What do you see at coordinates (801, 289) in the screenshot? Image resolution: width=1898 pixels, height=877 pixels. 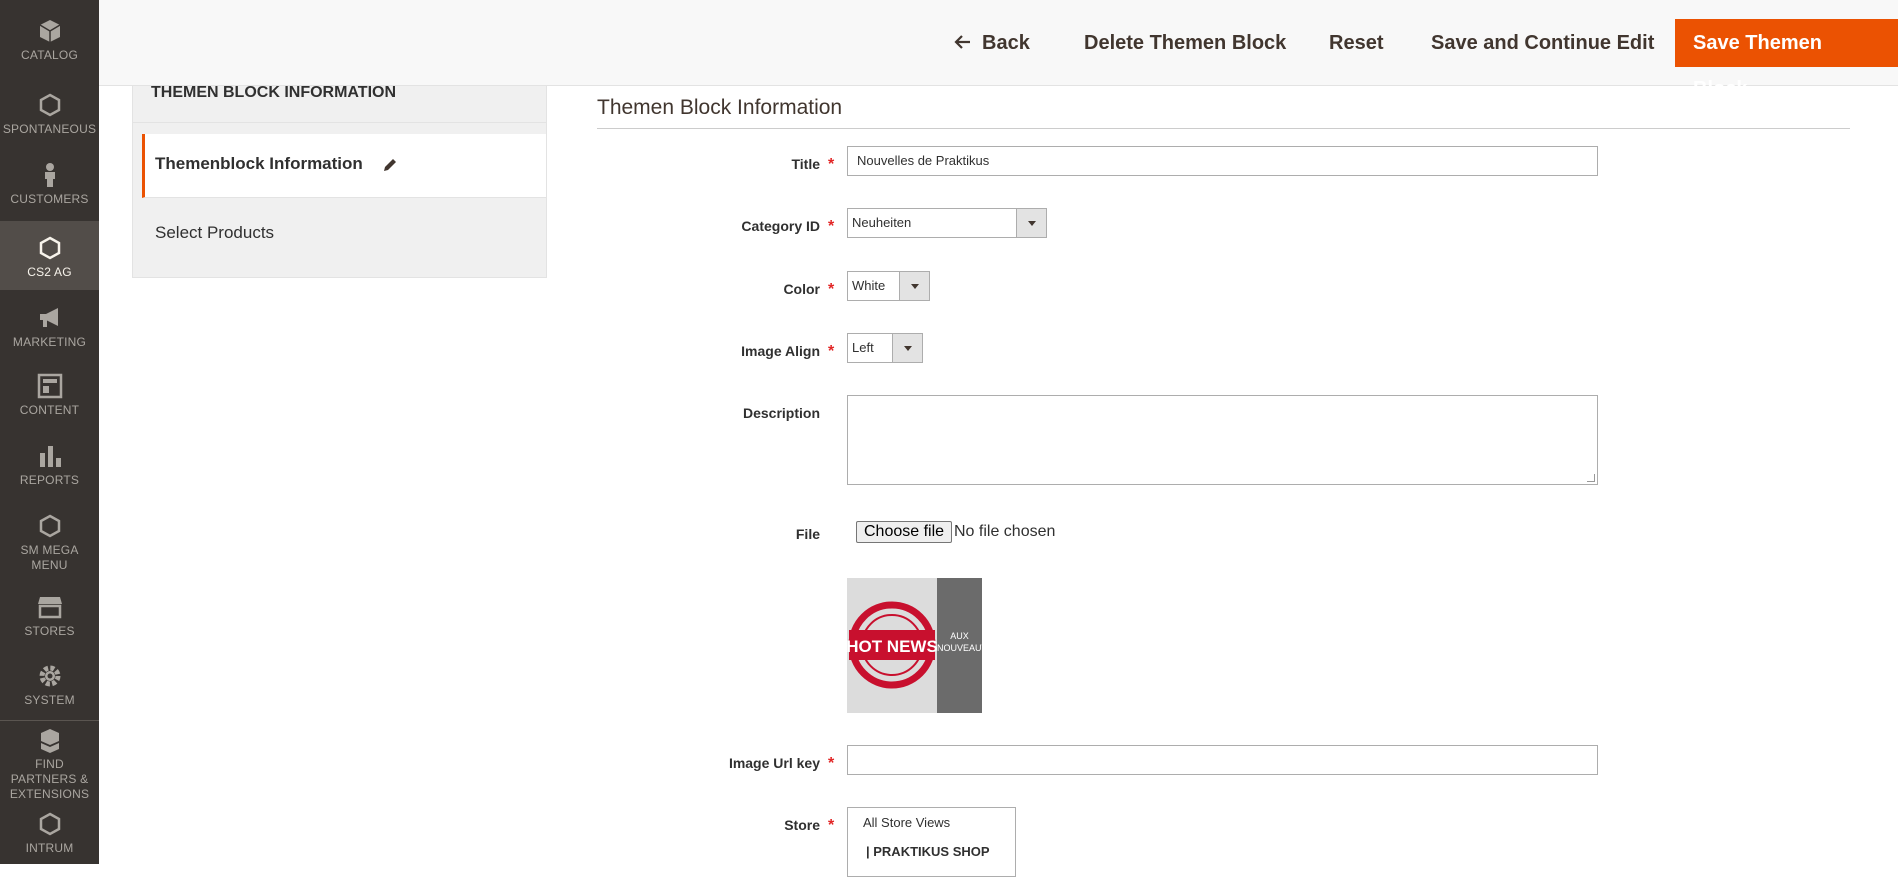 I see `color-label: Color` at bounding box center [801, 289].